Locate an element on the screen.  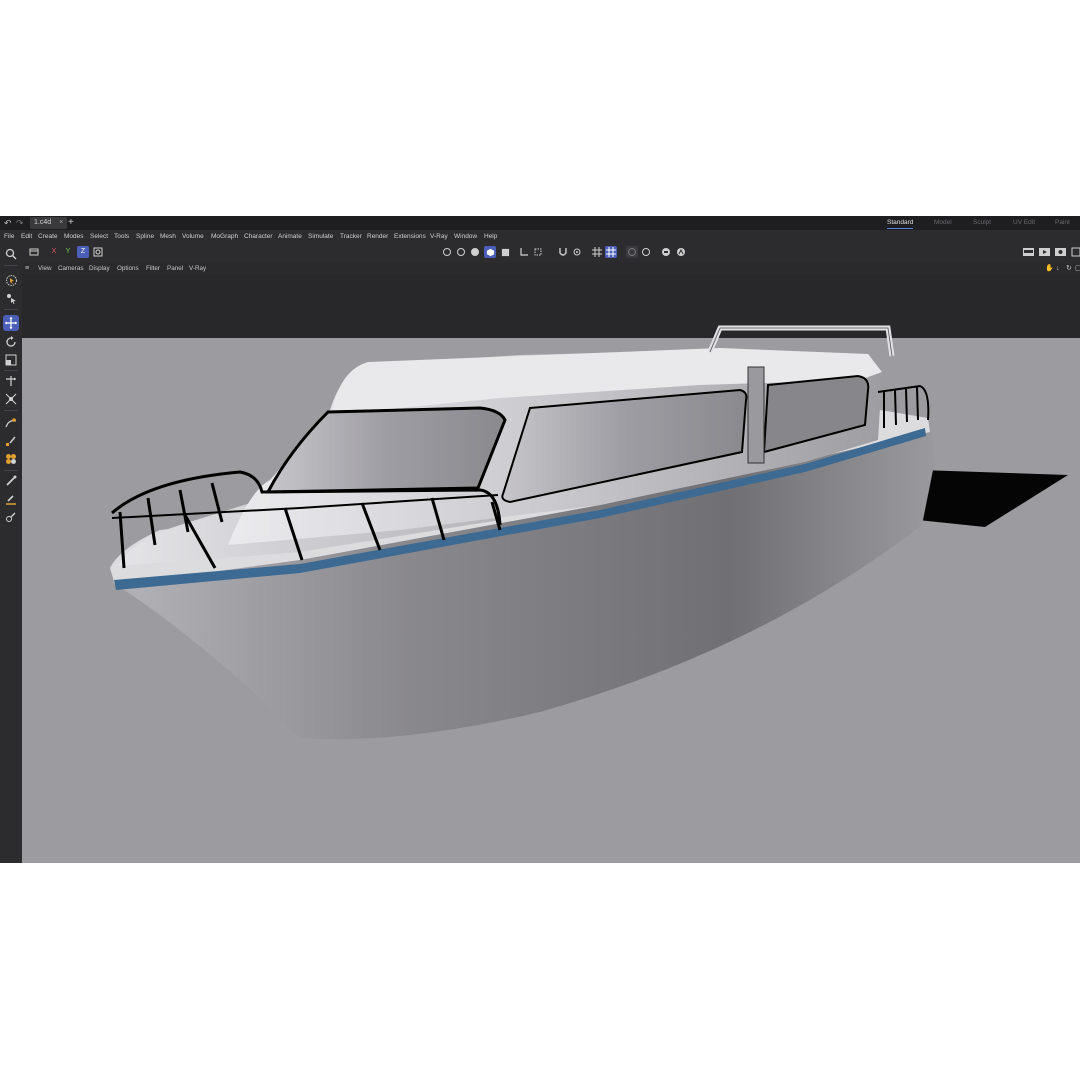
menu-tools: Tools is located at coordinates (121, 236).